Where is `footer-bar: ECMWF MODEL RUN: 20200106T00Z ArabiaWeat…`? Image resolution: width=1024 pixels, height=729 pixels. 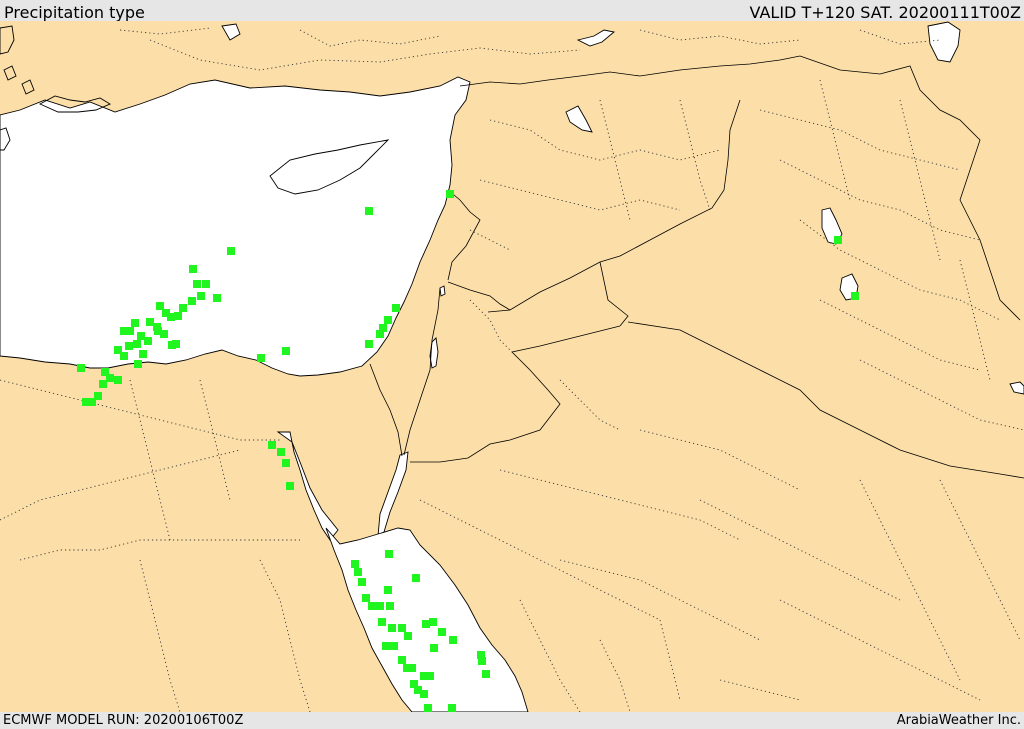
footer-bar: ECMWF MODEL RUN: 20200106T00Z ArabiaWeat… is located at coordinates (512, 720).